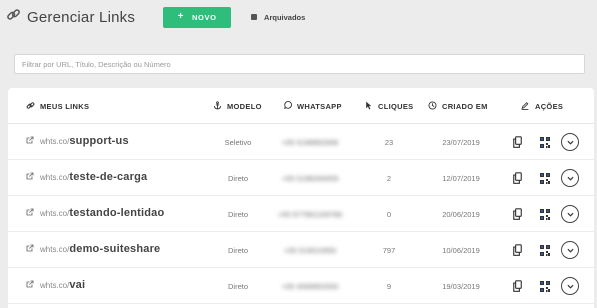 The image size is (597, 308). What do you see at coordinates (389, 286) in the screenshot?
I see `clicks-count: 9` at bounding box center [389, 286].